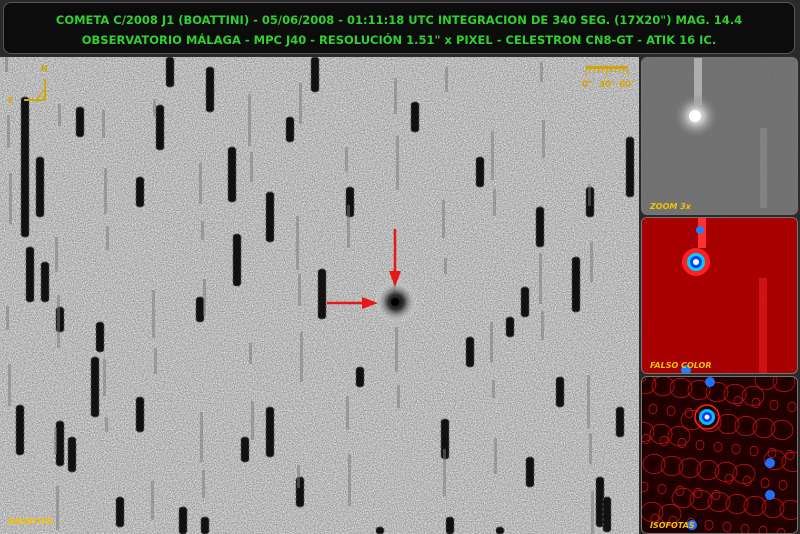  What do you see at coordinates (672, 525) in the screenshot?
I see `isophotes-label: ISOFOTAS` at bounding box center [672, 525].